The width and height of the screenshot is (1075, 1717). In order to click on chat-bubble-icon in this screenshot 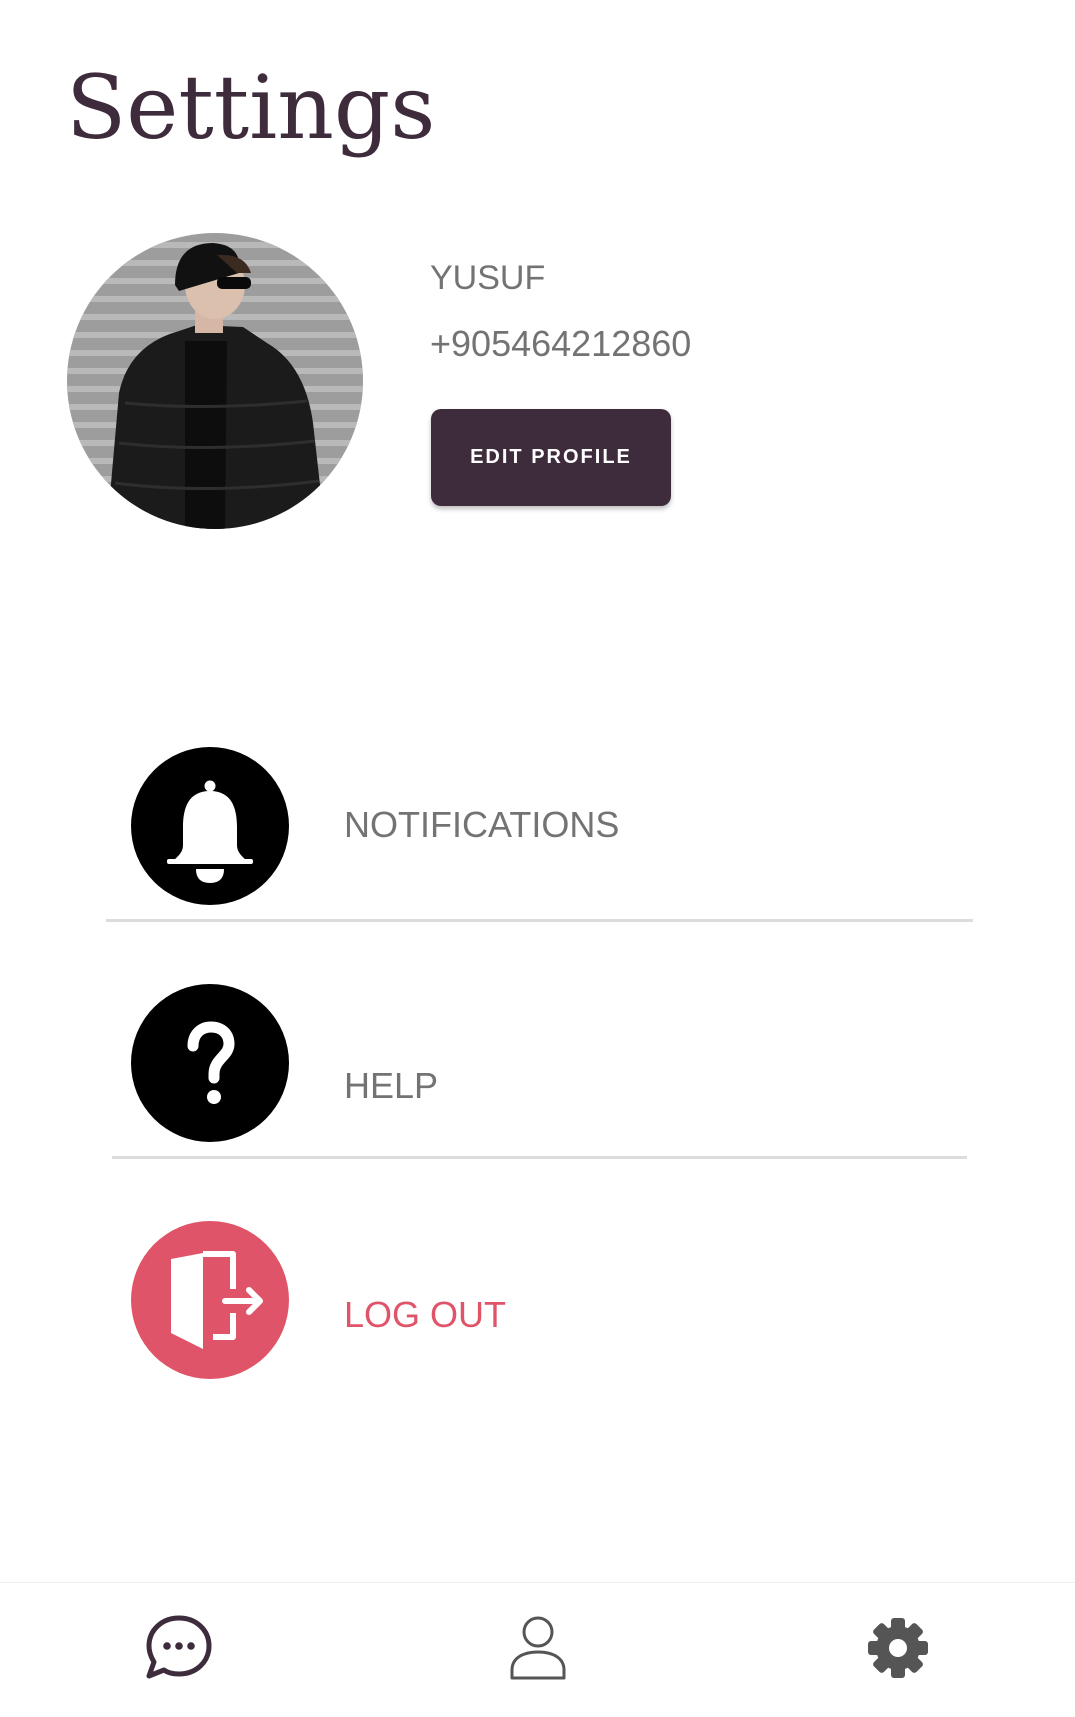, I will do `click(179, 1647)`.